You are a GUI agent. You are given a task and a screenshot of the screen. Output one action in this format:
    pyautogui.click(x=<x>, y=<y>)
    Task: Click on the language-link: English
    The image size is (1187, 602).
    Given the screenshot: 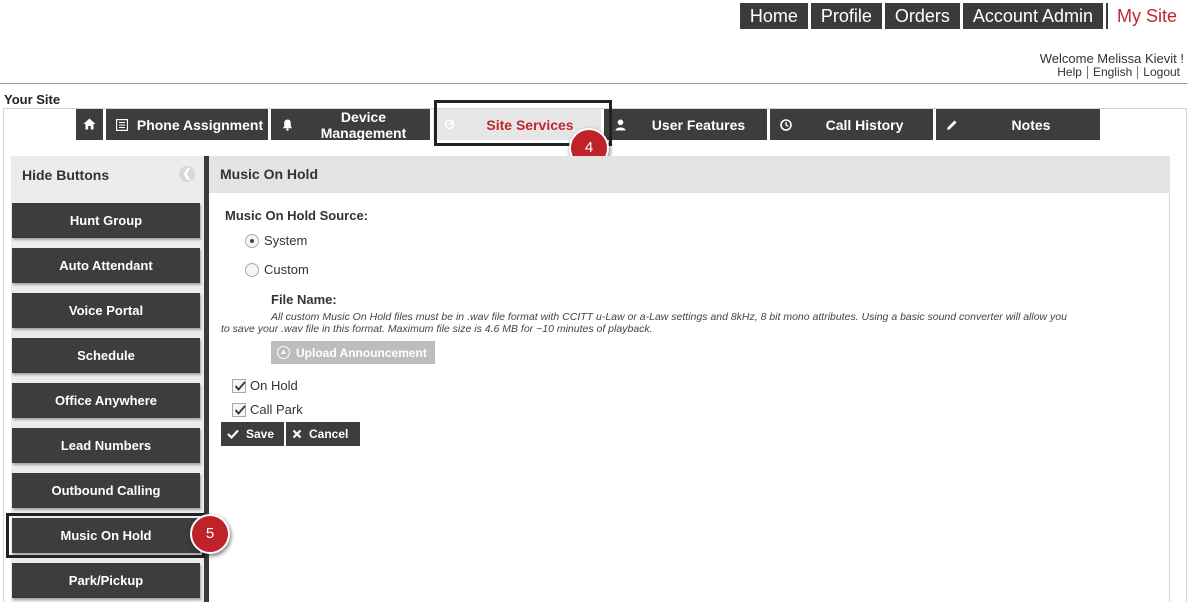 What is the action you would take?
    pyautogui.click(x=1111, y=72)
    